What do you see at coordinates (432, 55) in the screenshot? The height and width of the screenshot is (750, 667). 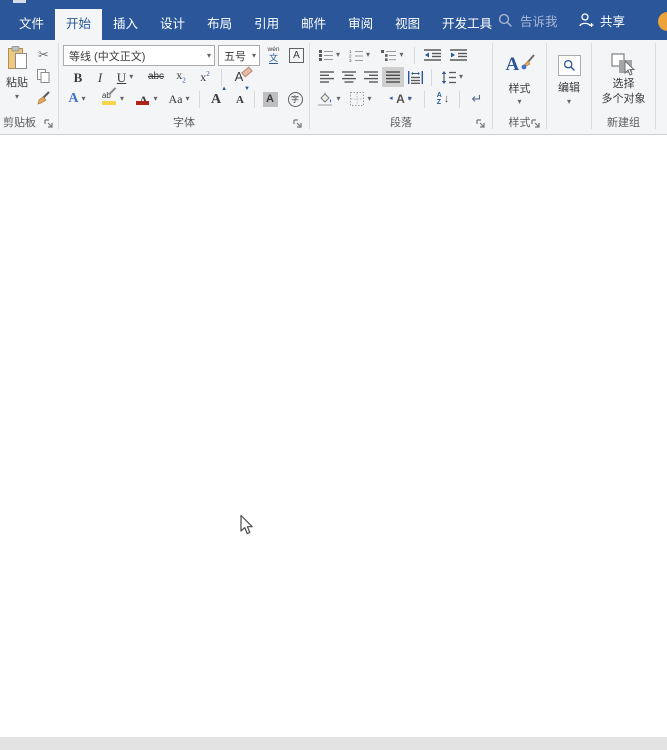 I see `decrease-indent-button` at bounding box center [432, 55].